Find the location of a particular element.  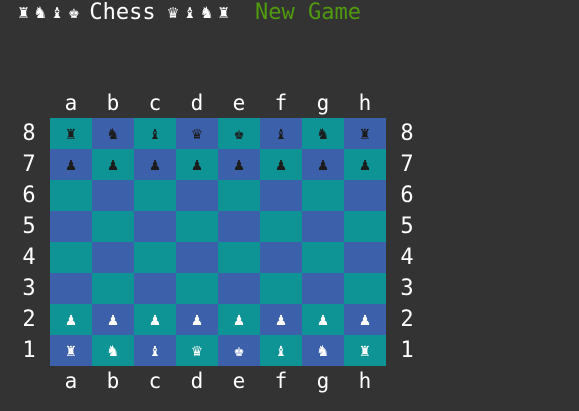

file-labels-bottom: a b c d e f g h is located at coordinates (218, 381).